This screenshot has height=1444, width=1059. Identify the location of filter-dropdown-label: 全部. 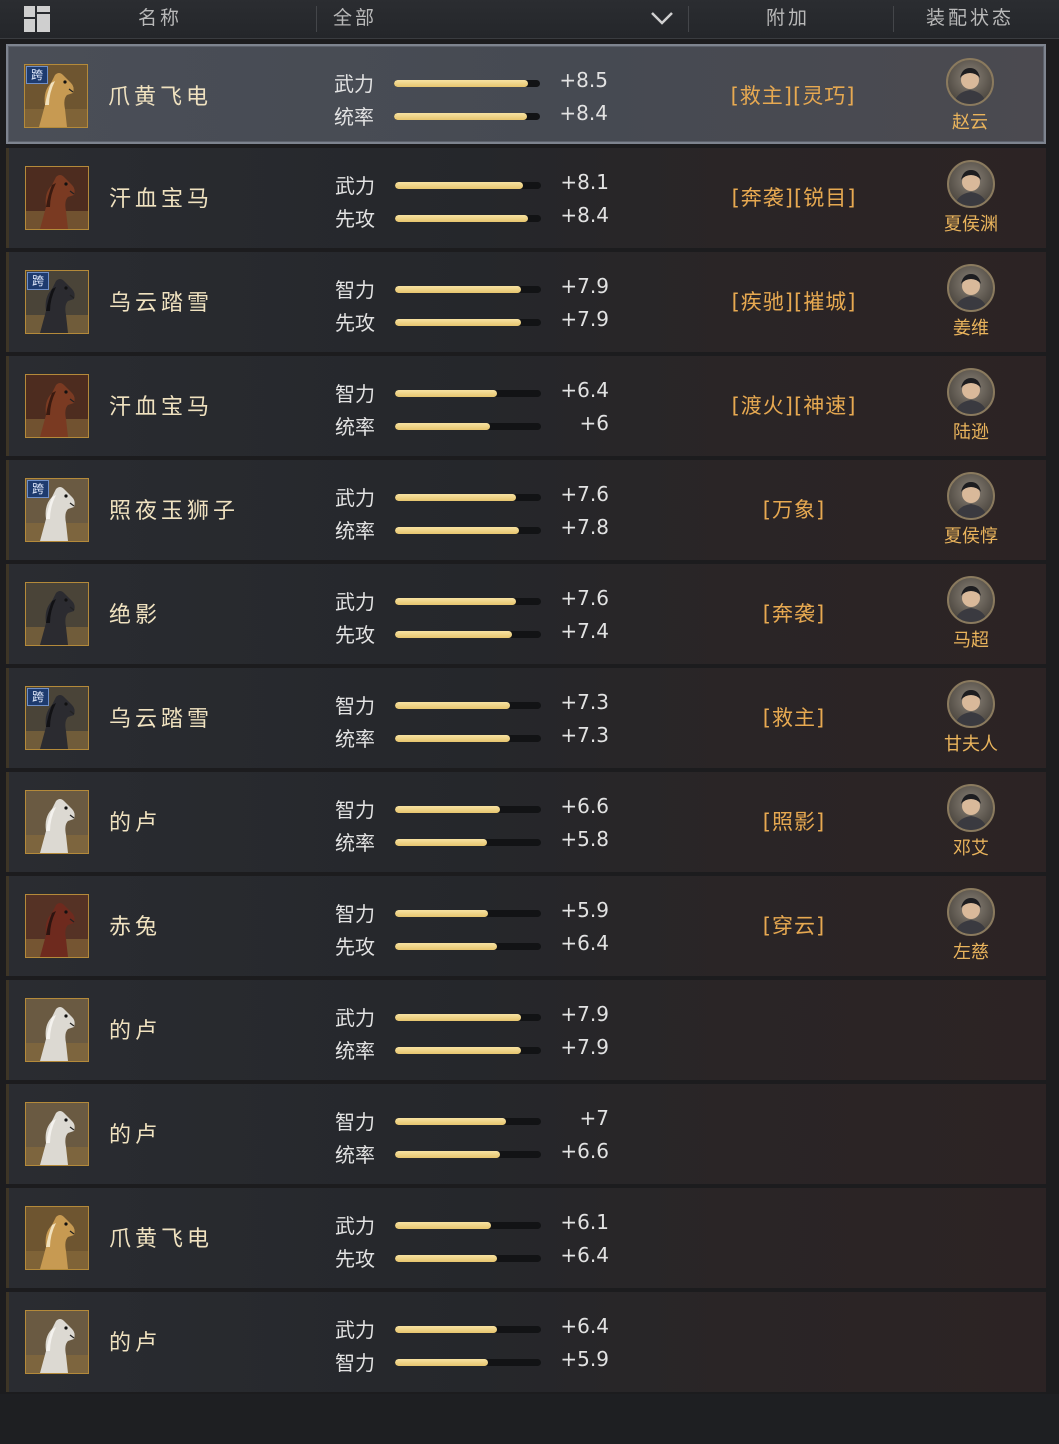
(355, 19).